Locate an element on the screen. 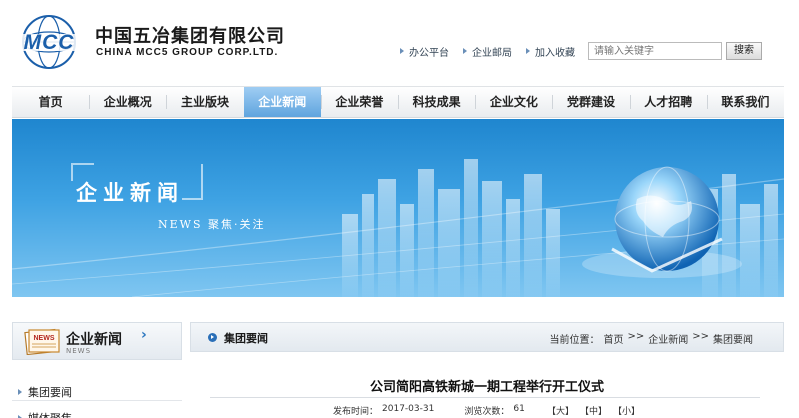  nav-item-overview: 企业概况 is located at coordinates (127, 102).